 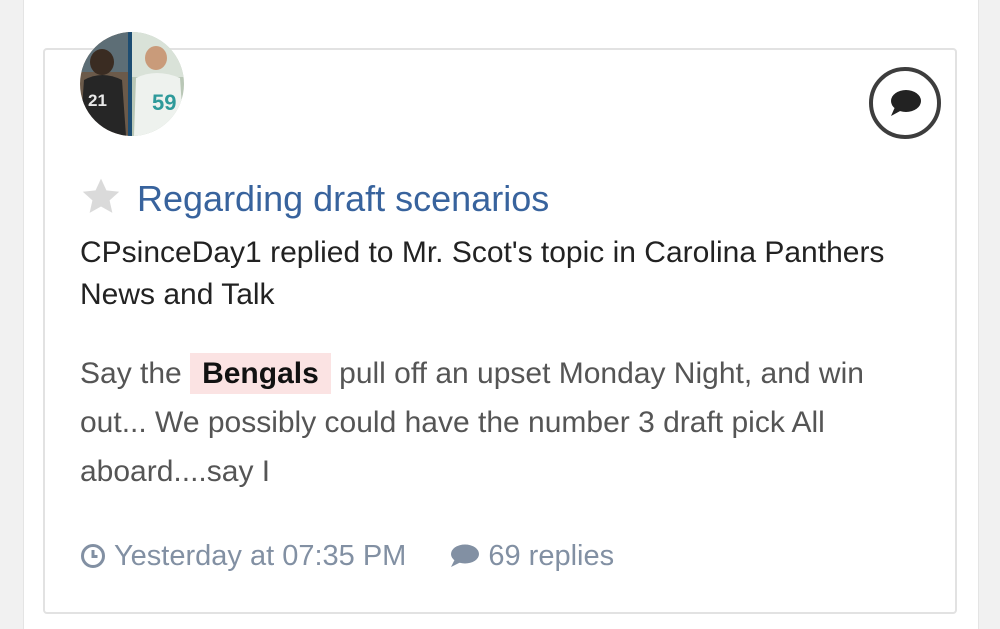 What do you see at coordinates (101, 197) in the screenshot?
I see `star-icon` at bounding box center [101, 197].